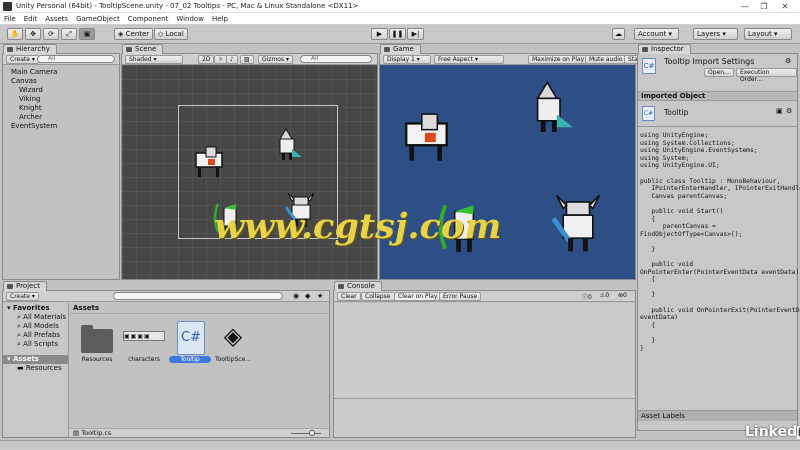 The image size is (800, 450). I want to click on scene-2d-toggle: 2D, so click(206, 59).